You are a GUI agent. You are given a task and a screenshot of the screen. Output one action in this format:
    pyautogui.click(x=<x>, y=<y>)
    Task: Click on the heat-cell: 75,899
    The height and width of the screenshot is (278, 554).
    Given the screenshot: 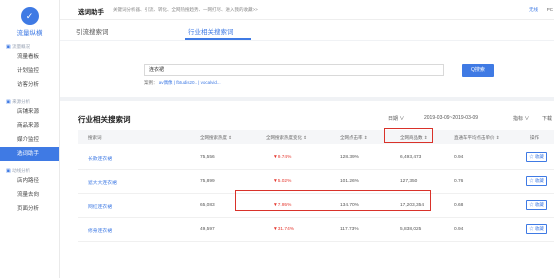 What is the action you would take?
    pyautogui.click(x=207, y=181)
    